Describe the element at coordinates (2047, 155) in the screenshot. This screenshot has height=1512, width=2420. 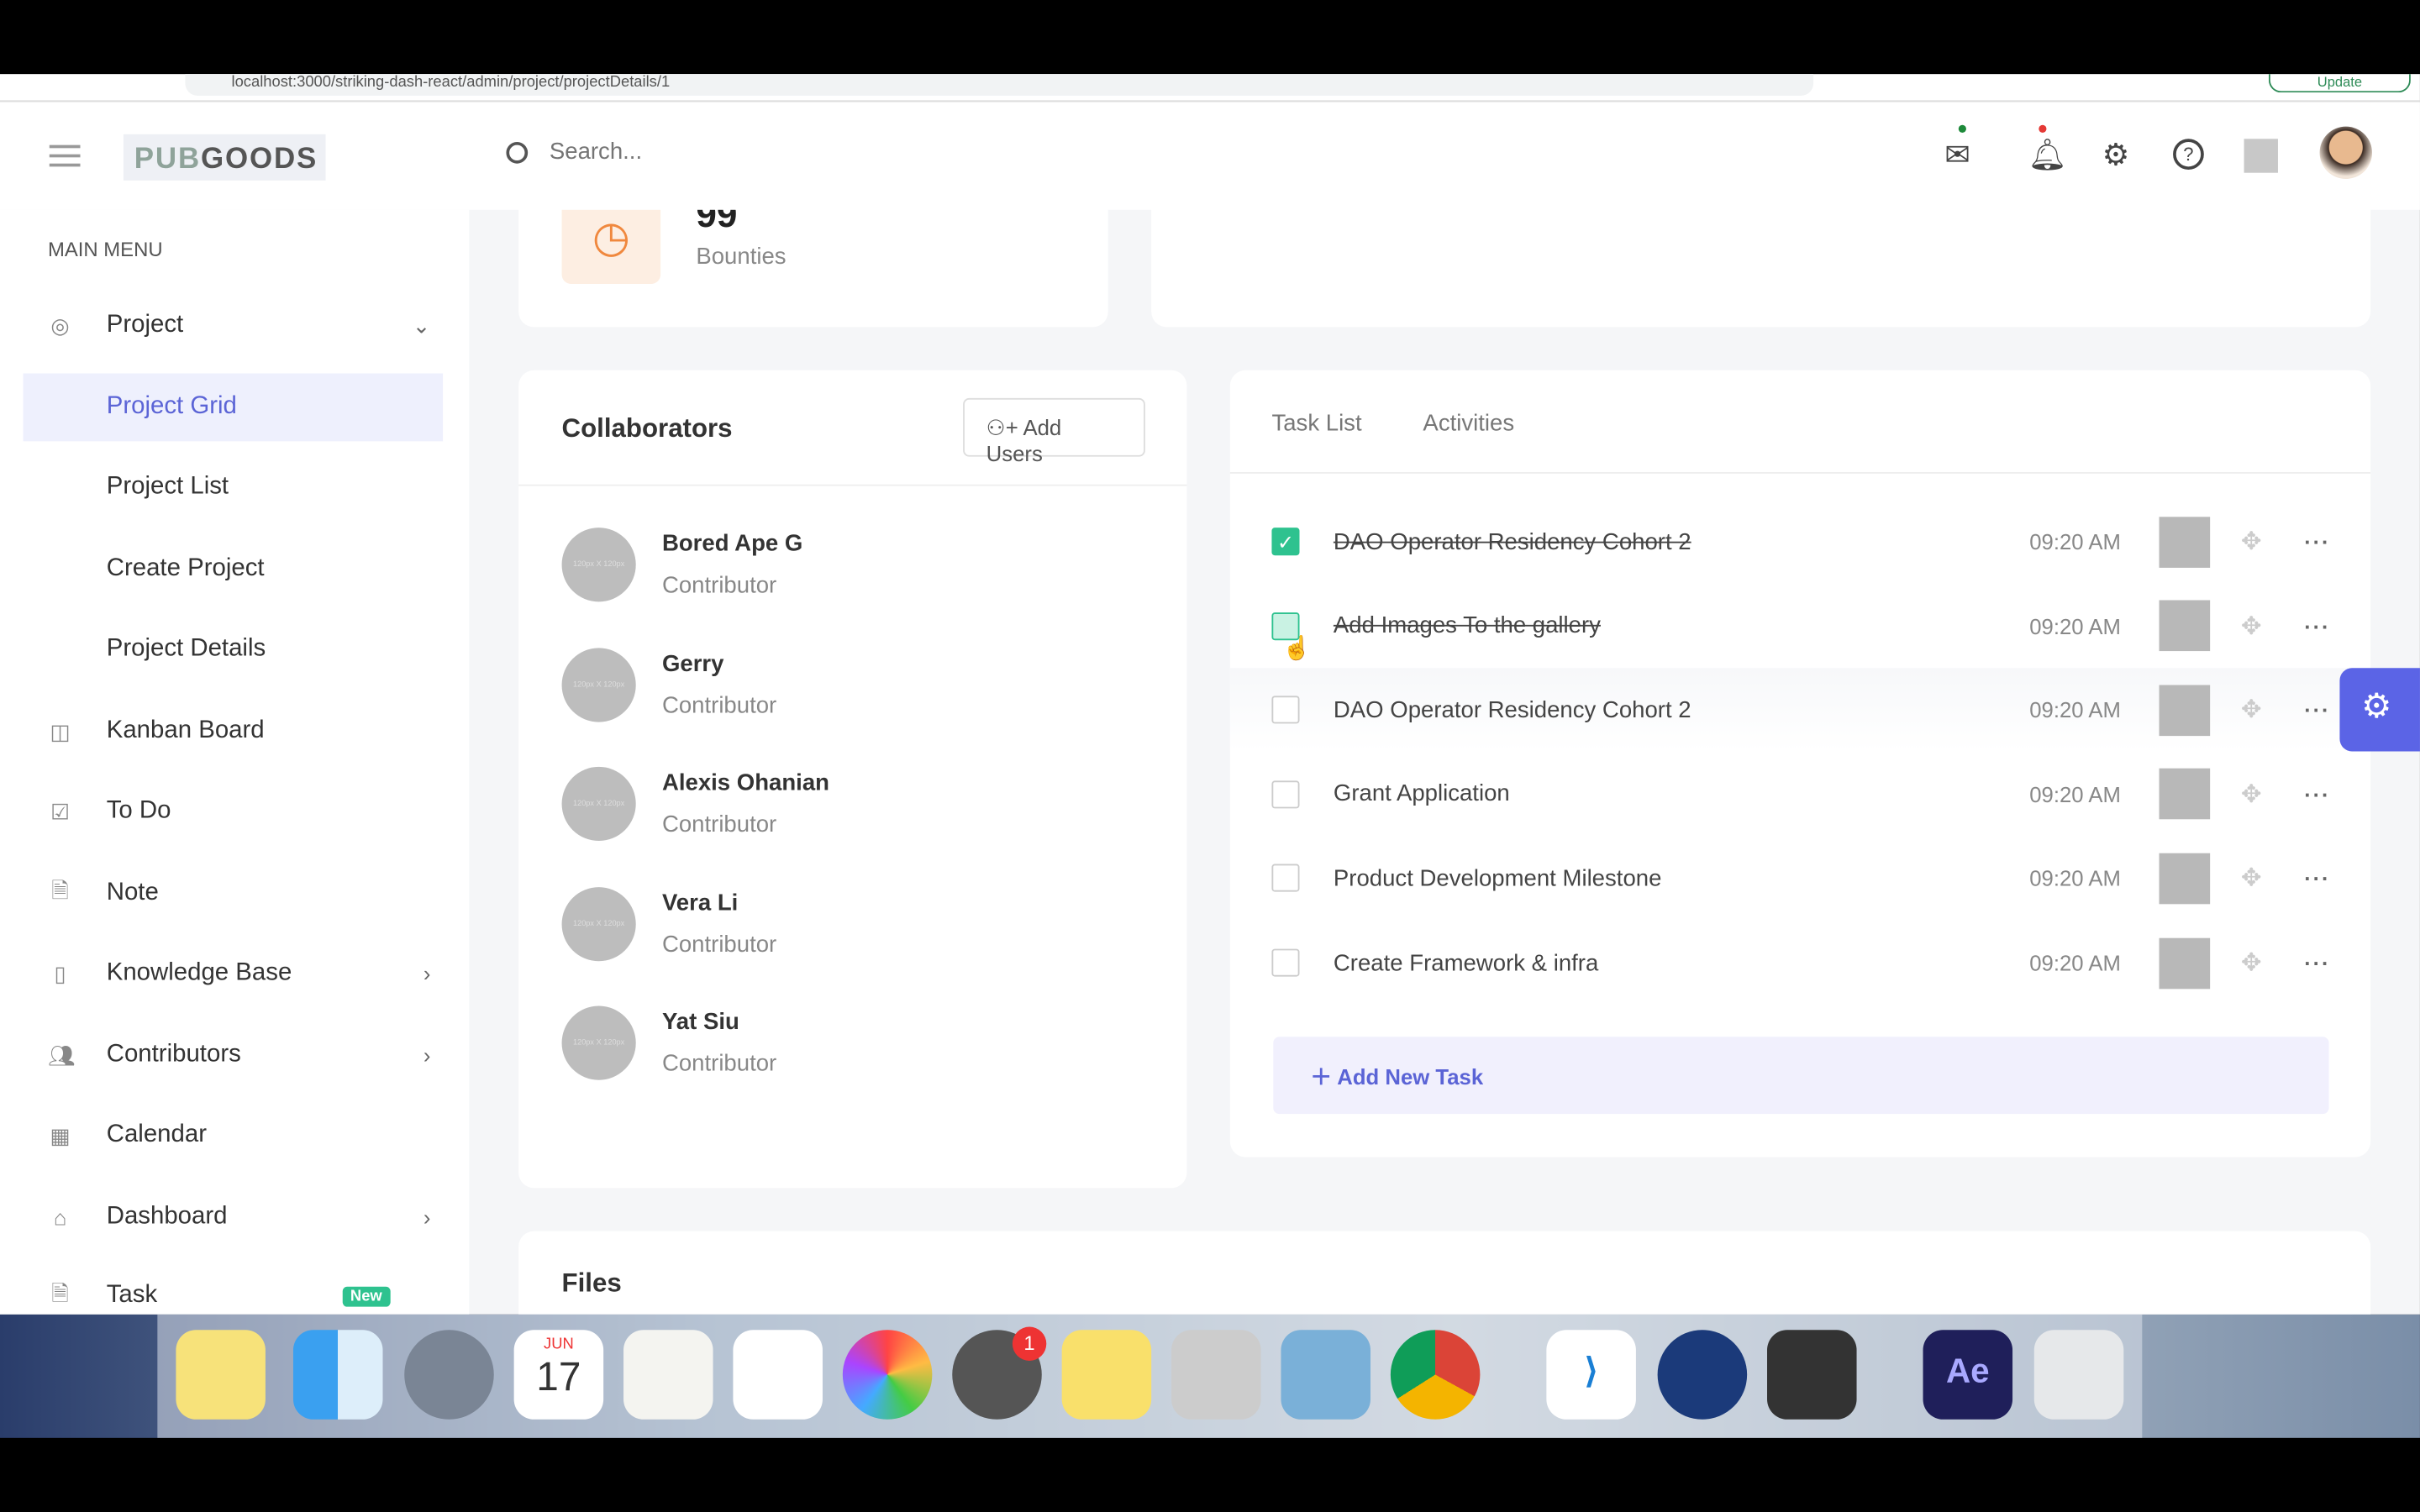
I see `bell-icon: 🔔︎` at that location.